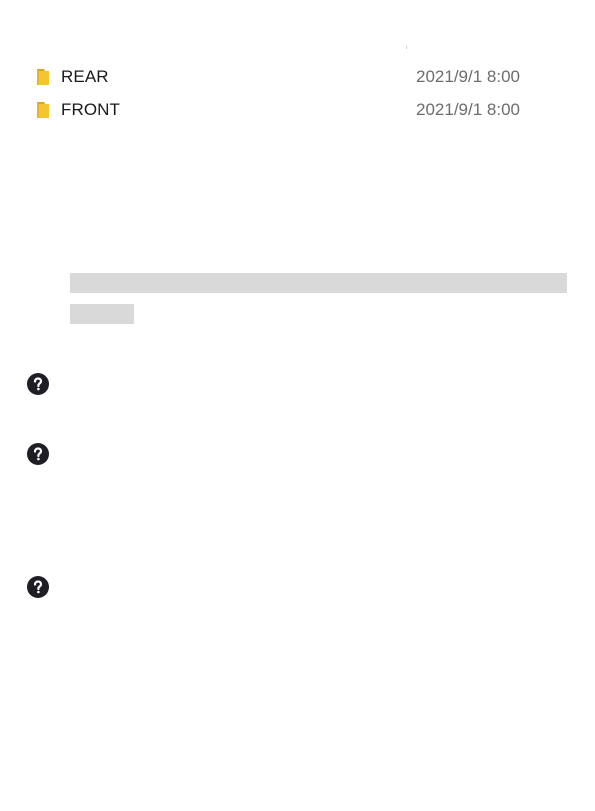  What do you see at coordinates (91, 109) in the screenshot?
I see `file-name: FRONT` at bounding box center [91, 109].